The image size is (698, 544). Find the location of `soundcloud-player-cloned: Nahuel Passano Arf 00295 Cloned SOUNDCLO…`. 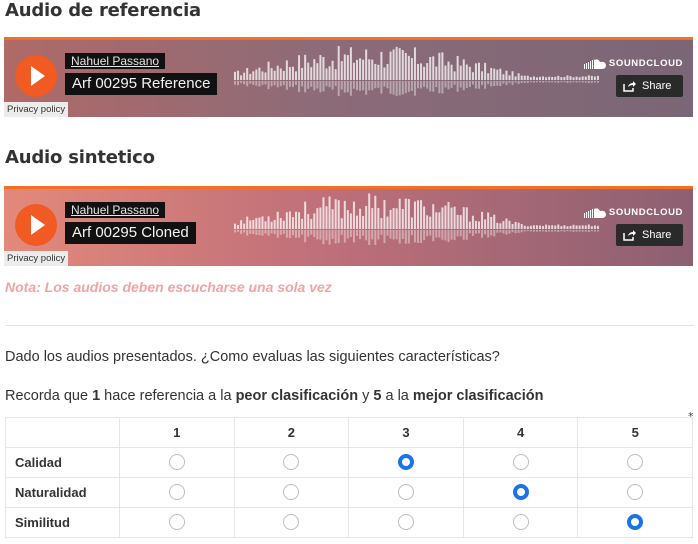

soundcloud-player-cloned: Nahuel Passano Arf 00295 Cloned SOUNDCLO… is located at coordinates (348, 226).